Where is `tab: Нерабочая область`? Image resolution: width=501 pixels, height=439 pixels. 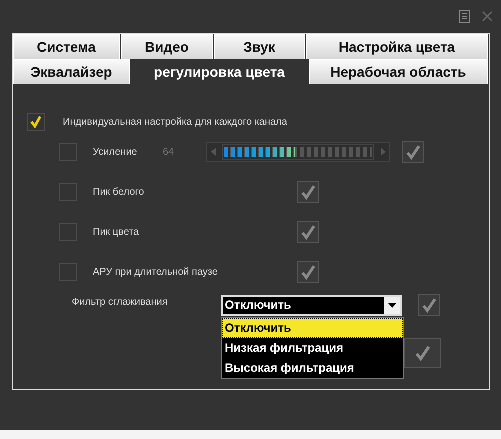 tab: Нерабочая область is located at coordinates (398, 71).